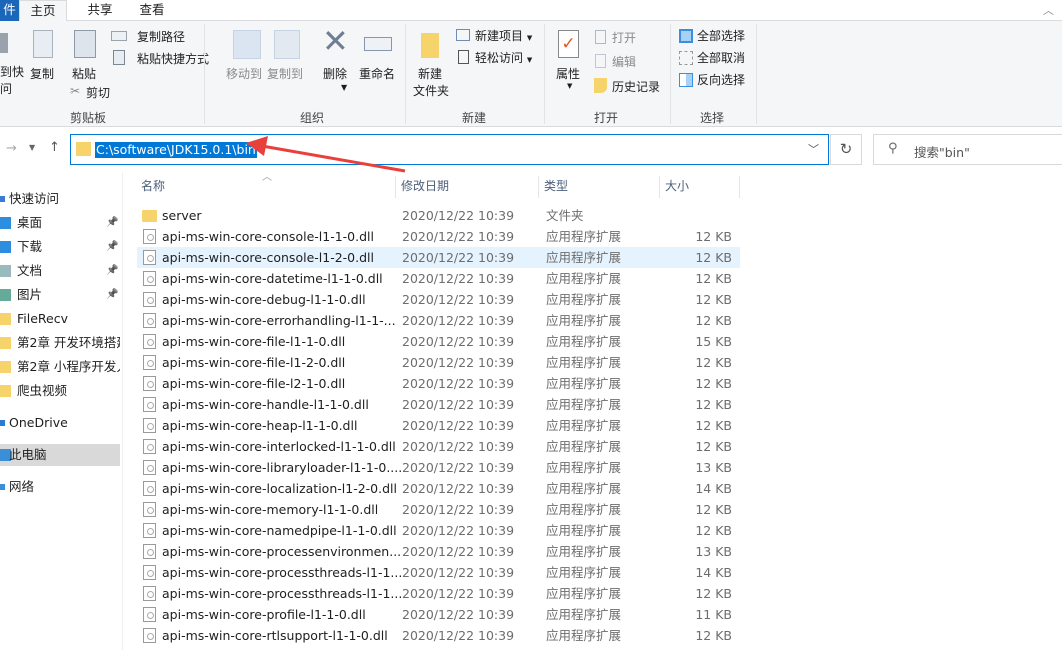 The image size is (1062, 650). Describe the element at coordinates (279, 488) in the screenshot. I see `file-name: api-ms-win-core-localization-l1-2-0.dll` at that location.